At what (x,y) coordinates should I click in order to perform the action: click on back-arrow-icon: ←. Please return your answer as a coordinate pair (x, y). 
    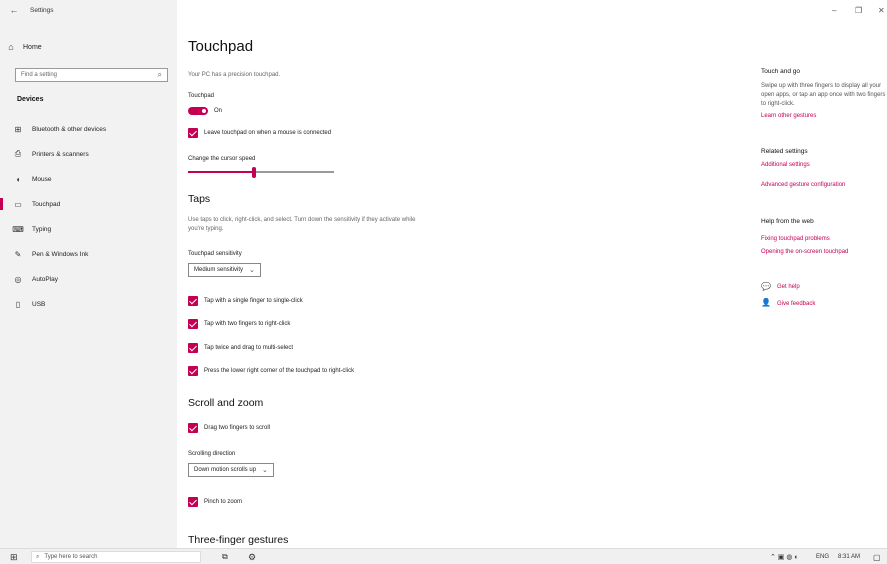
    Looking at the image, I should click on (14, 10).